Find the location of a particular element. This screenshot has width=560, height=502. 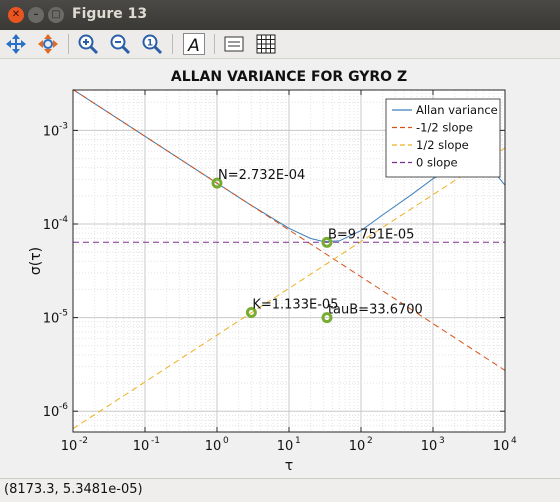

insert-text-icon: A is located at coordinates (194, 44).